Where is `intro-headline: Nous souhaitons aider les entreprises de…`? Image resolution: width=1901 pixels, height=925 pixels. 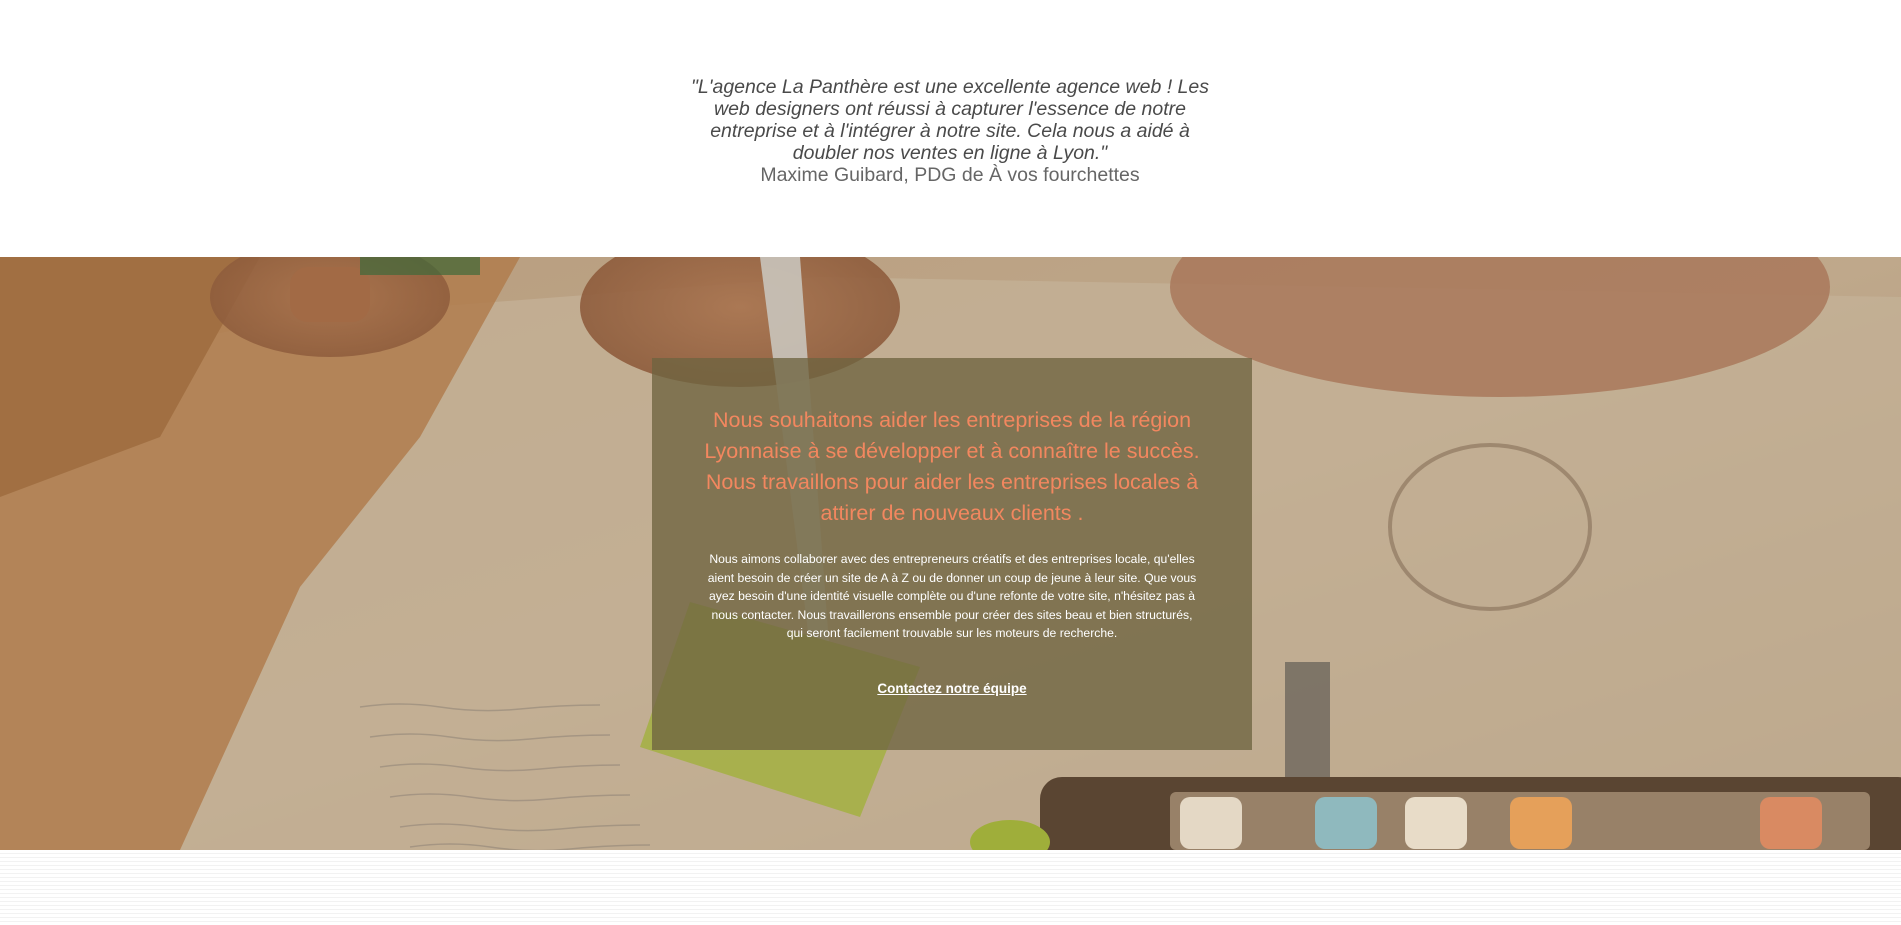 intro-headline: Nous souhaitons aider les entreprises de… is located at coordinates (952, 466).